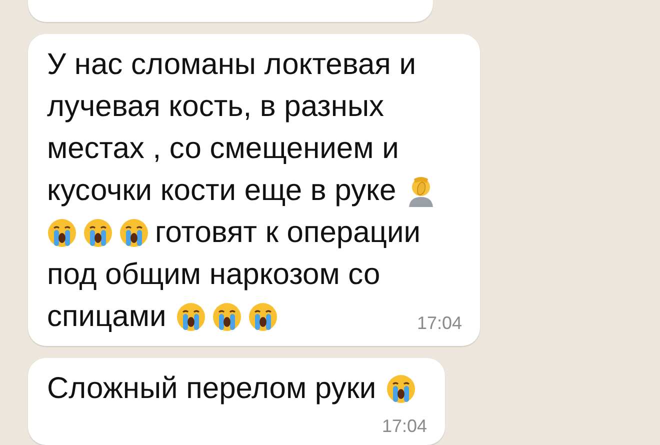 The width and height of the screenshot is (660, 445). Describe the element at coordinates (223, 149) in the screenshot. I see `message-text: местах , со смещением и` at that location.